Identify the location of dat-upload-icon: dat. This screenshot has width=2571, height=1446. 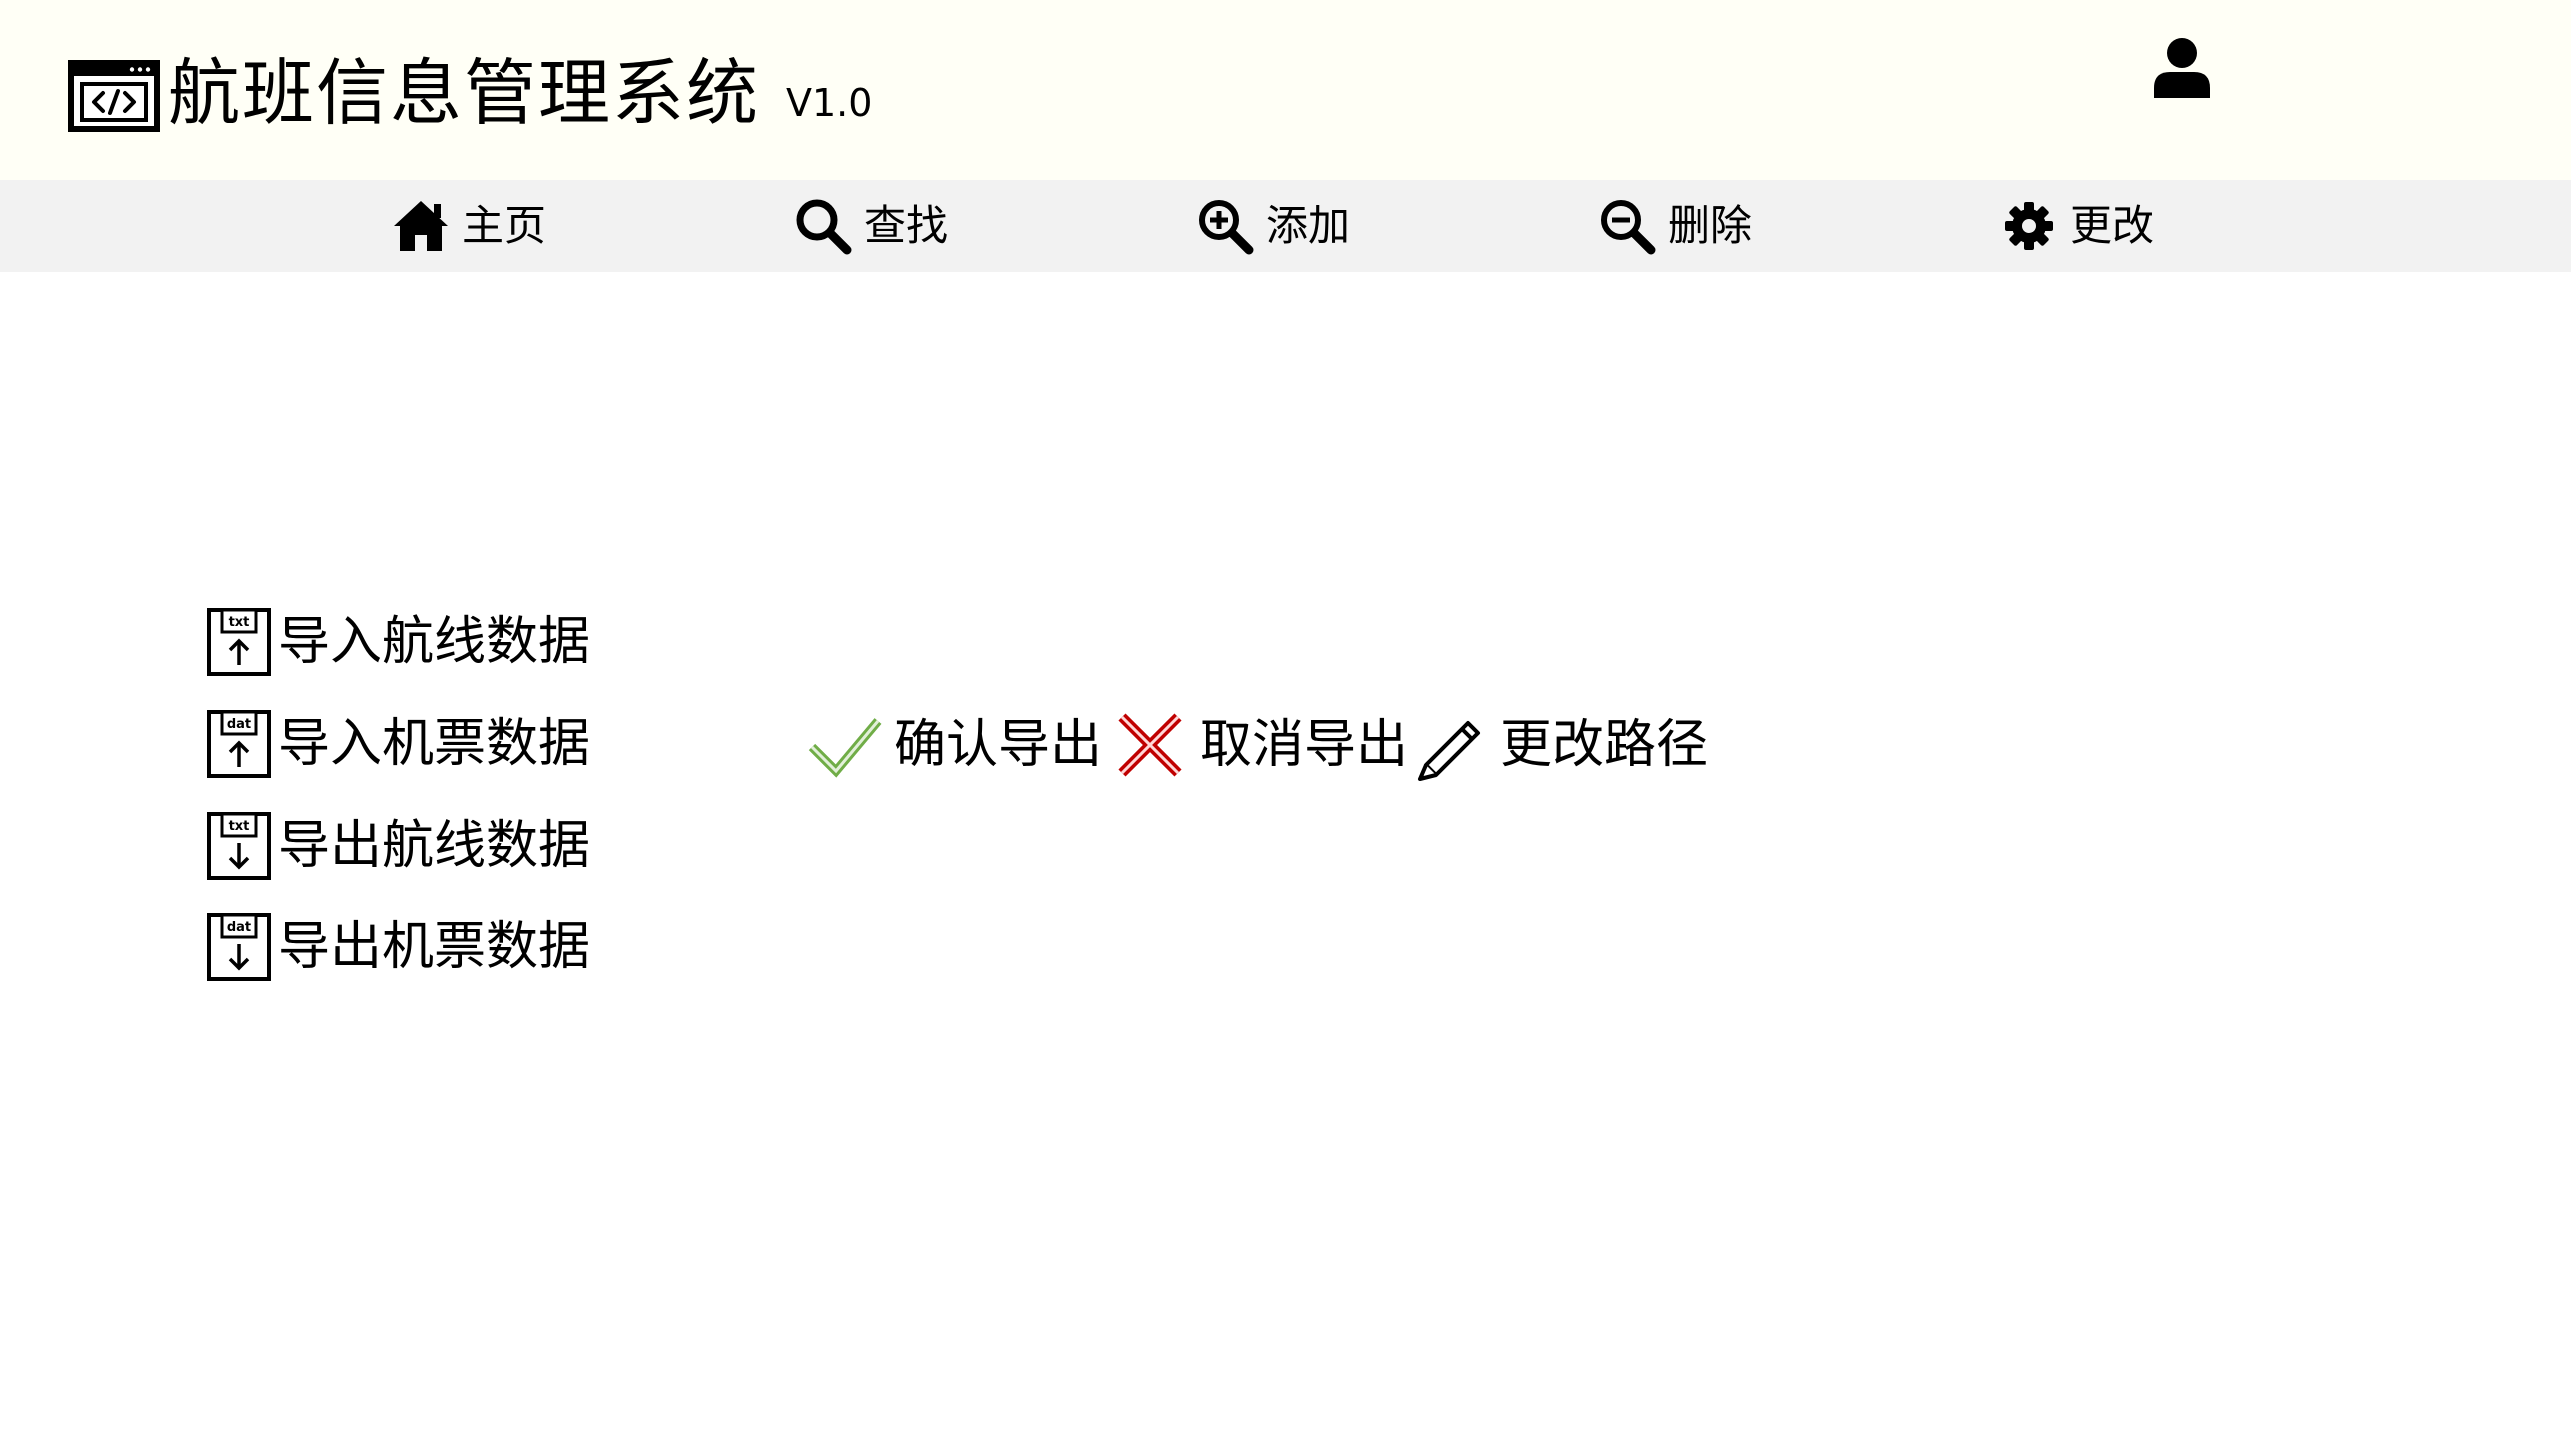
(239, 744).